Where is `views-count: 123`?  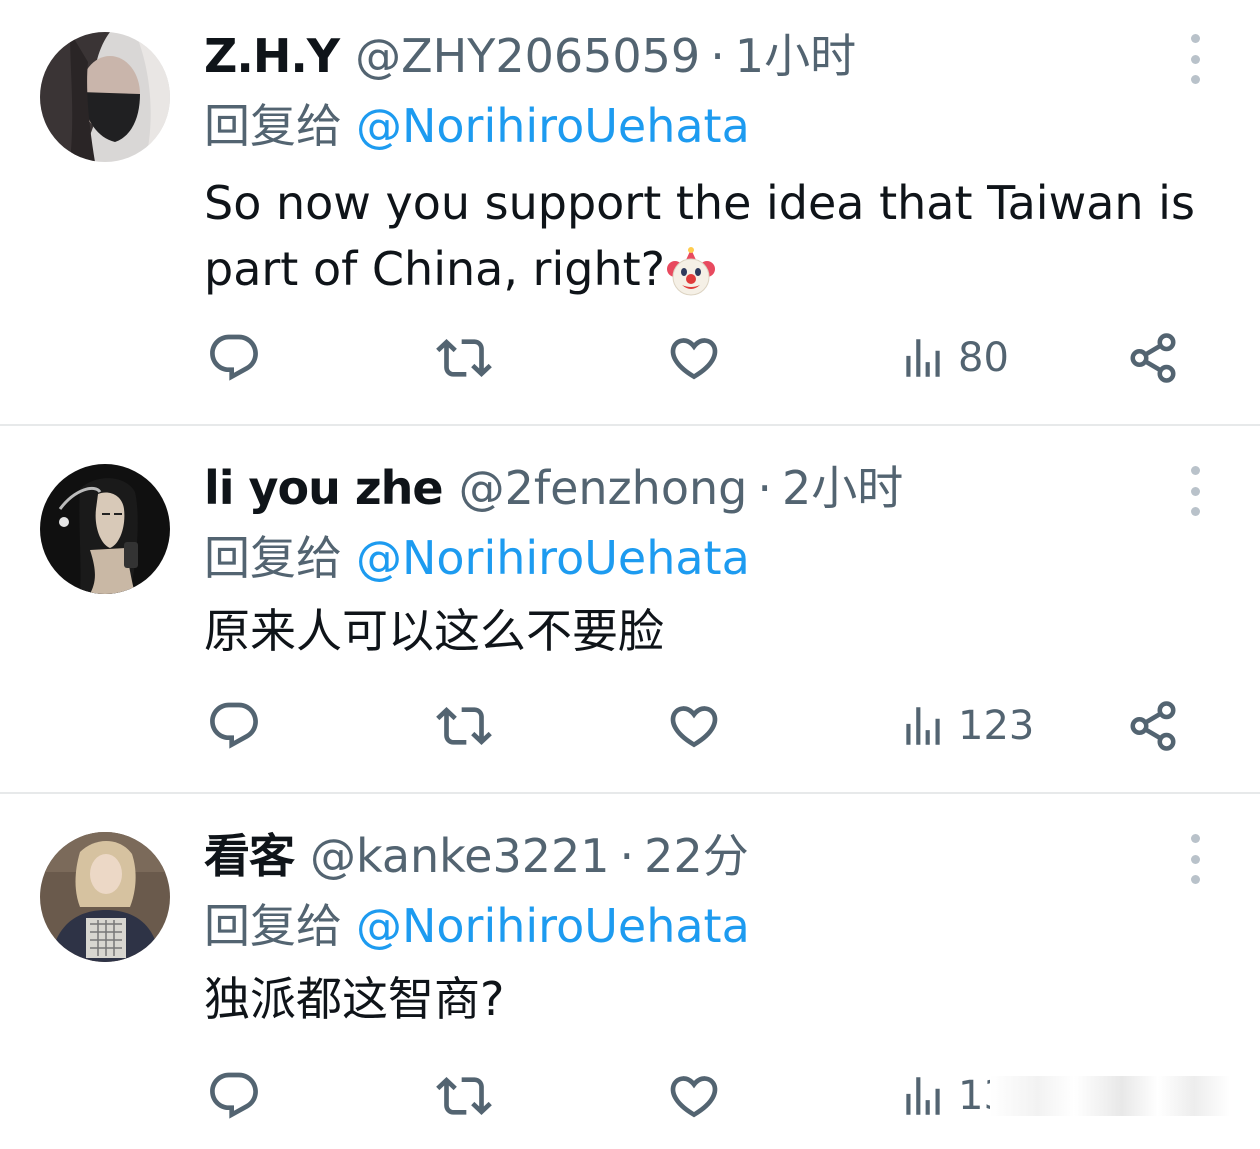 views-count: 123 is located at coordinates (996, 726).